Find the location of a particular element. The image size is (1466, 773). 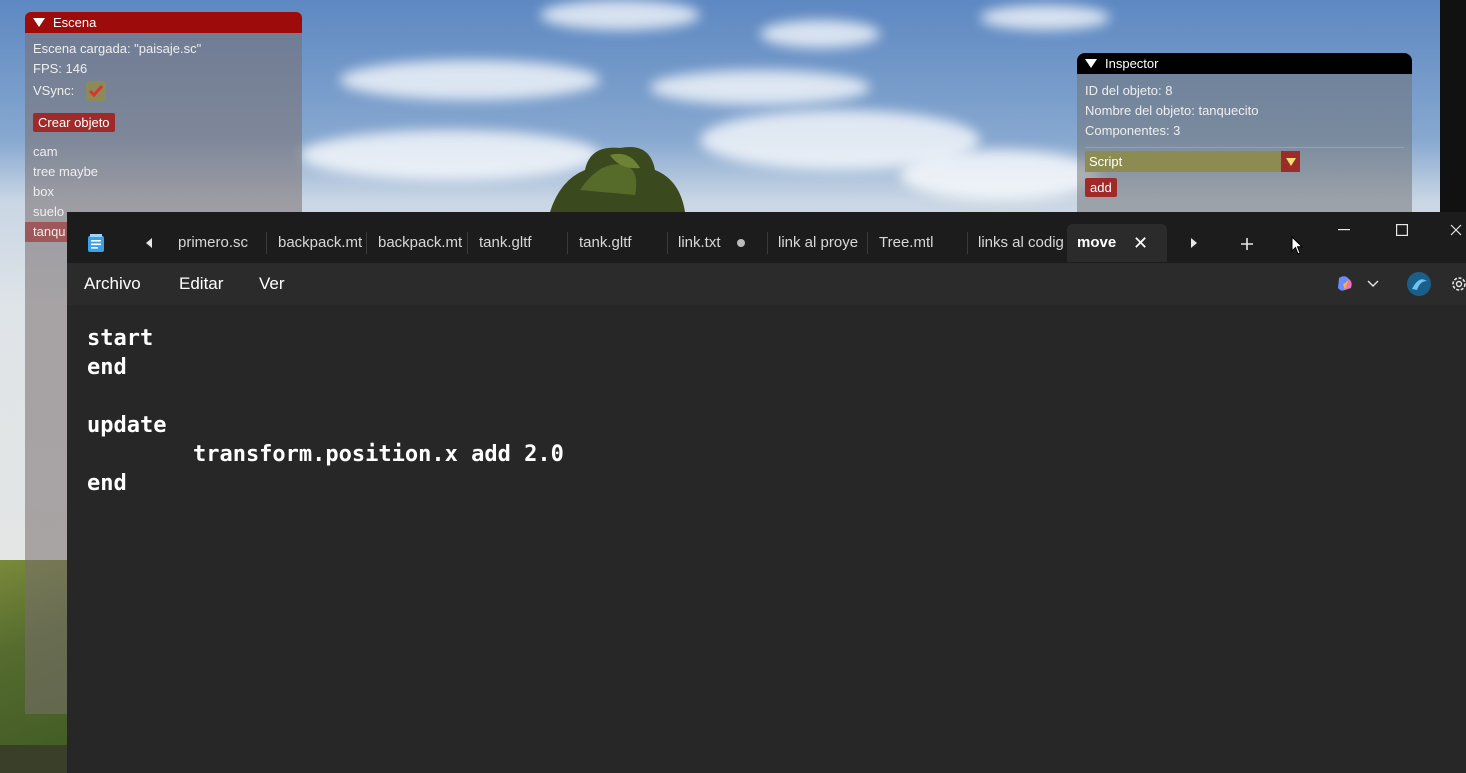

components-text: Componentes: 3 is located at coordinates (1133, 130).